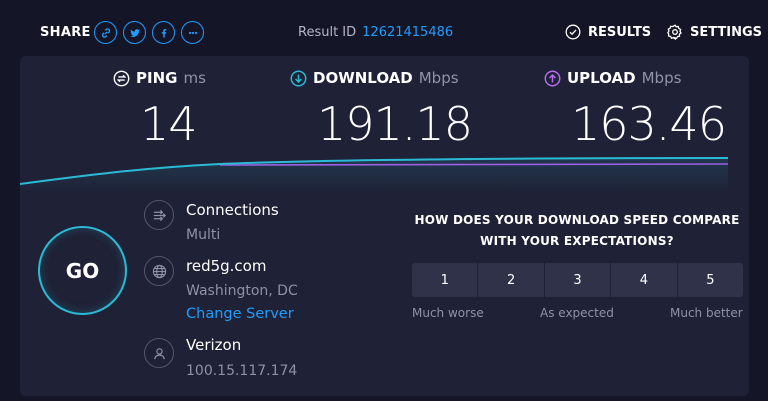  I want to click on download-header: DOWNLOAD Mbps, so click(374, 78).